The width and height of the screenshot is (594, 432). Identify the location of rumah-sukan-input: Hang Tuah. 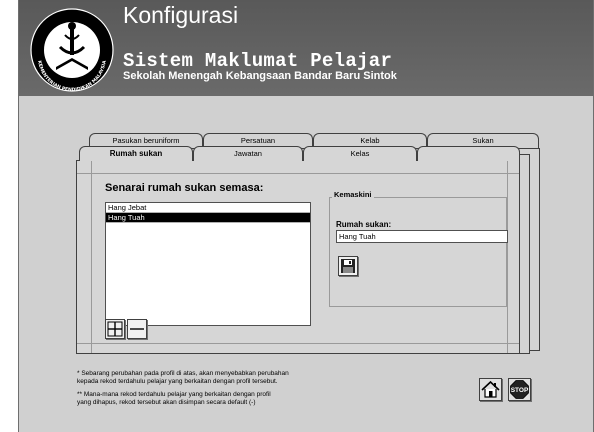
(422, 236).